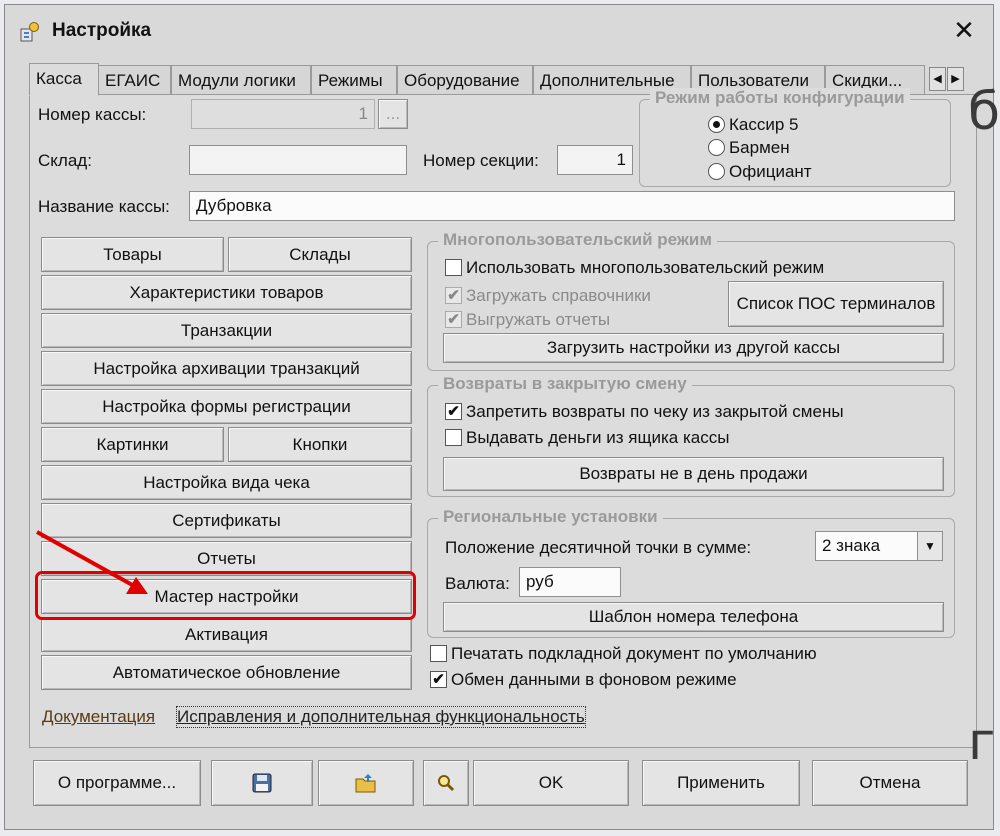 The height and width of the screenshot is (836, 1000). I want to click on background-glyph-bottom: г, so click(982, 742).